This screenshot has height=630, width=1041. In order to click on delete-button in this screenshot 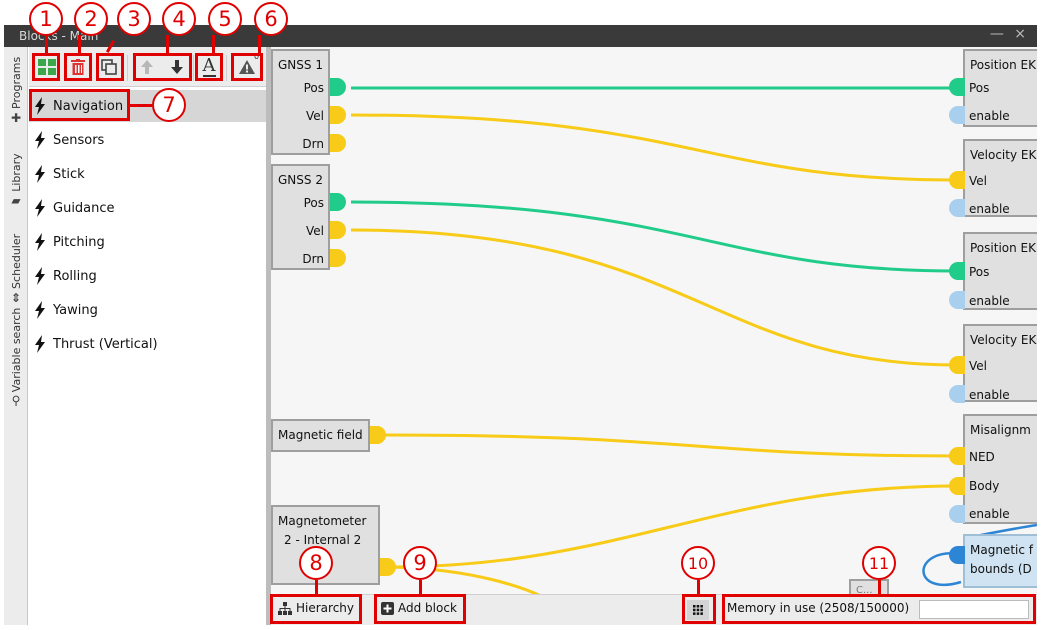, I will do `click(78, 67)`.